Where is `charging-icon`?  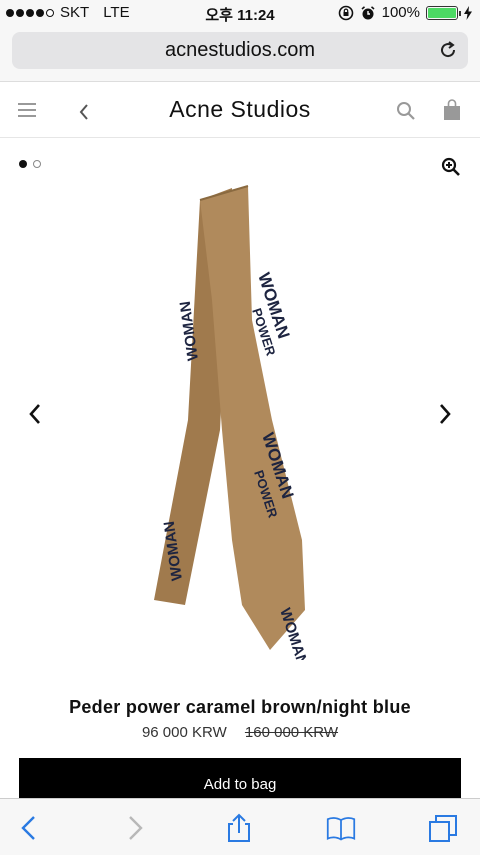 charging-icon is located at coordinates (468, 12).